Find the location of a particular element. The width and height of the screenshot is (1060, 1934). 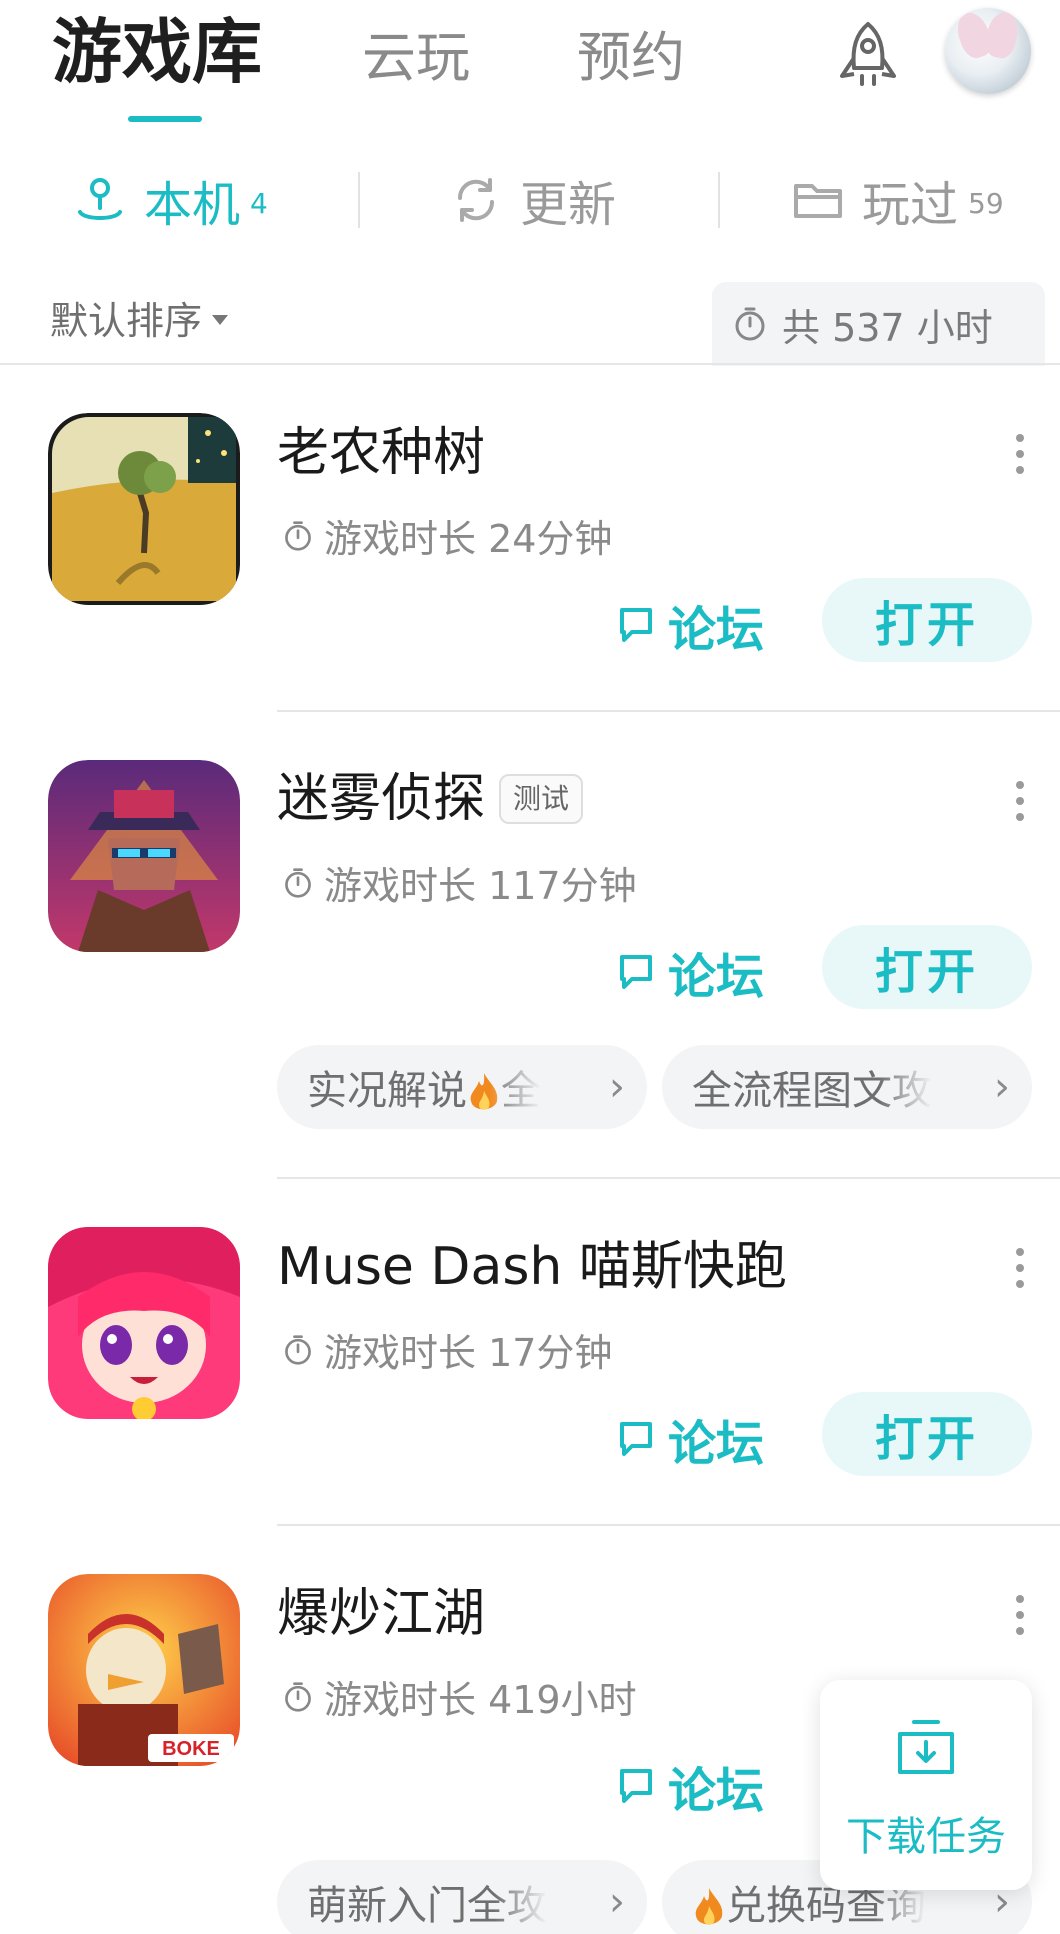

game-icon-muse-dash is located at coordinates (144, 1323).